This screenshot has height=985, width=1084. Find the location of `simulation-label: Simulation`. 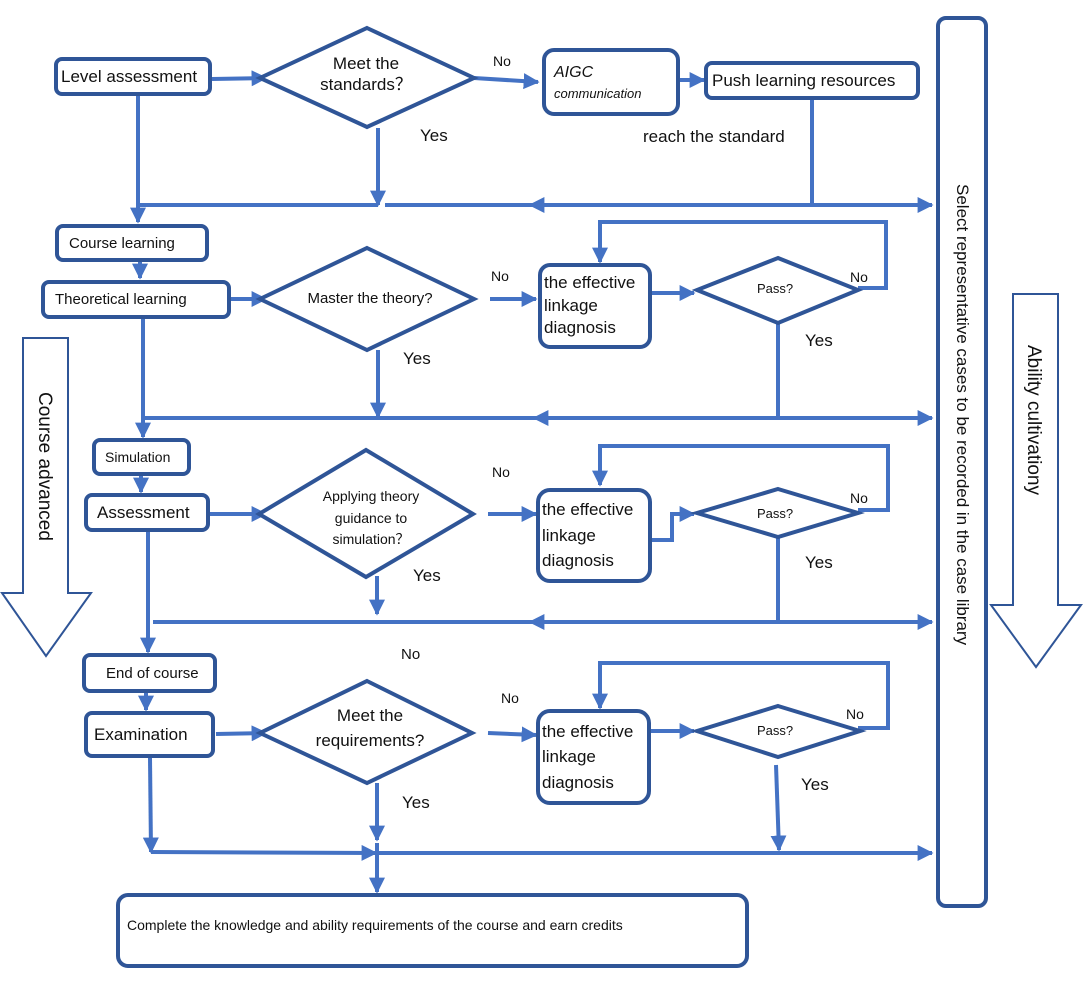

simulation-label: Simulation is located at coordinates (138, 457).